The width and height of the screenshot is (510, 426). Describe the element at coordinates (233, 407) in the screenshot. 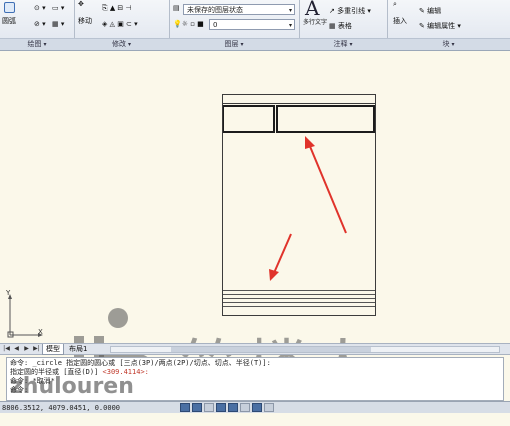

I see `osnap-toggle` at that location.